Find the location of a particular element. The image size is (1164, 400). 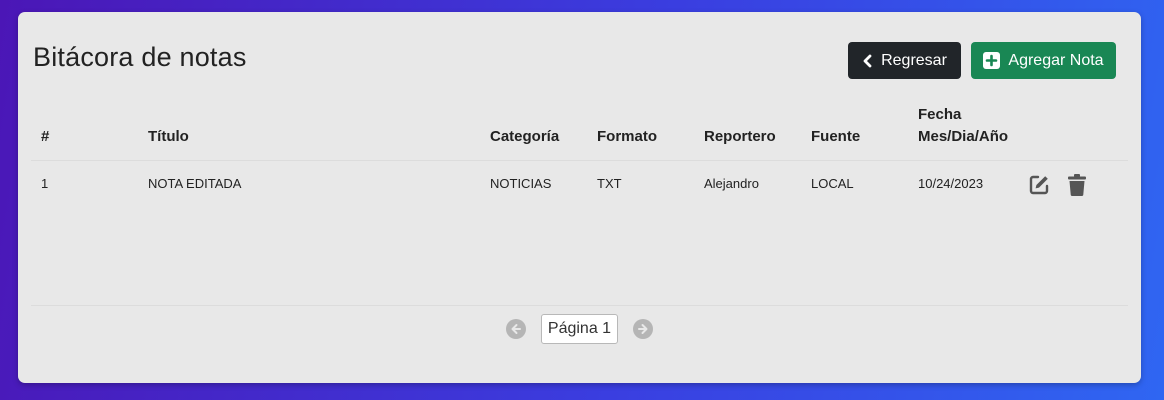

column-header-date-line1: Fecha is located at coordinates (940, 114).